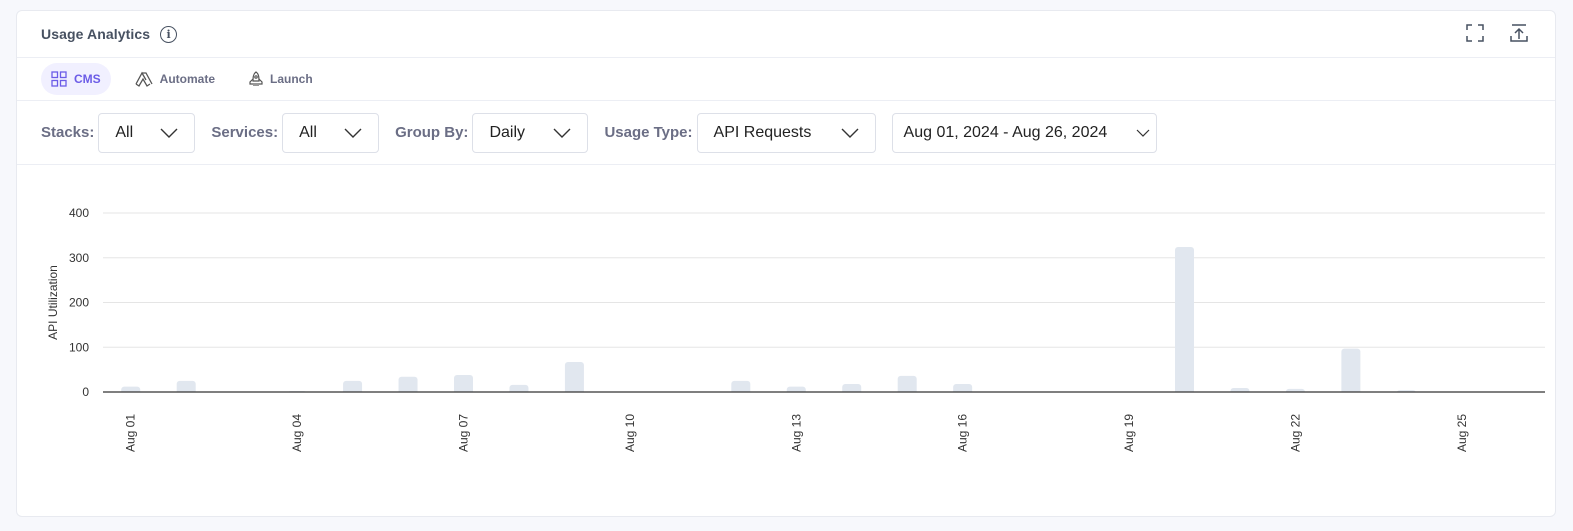 This screenshot has width=1573, height=531. What do you see at coordinates (432, 132) in the screenshot?
I see `group-by-label: Group By:` at bounding box center [432, 132].